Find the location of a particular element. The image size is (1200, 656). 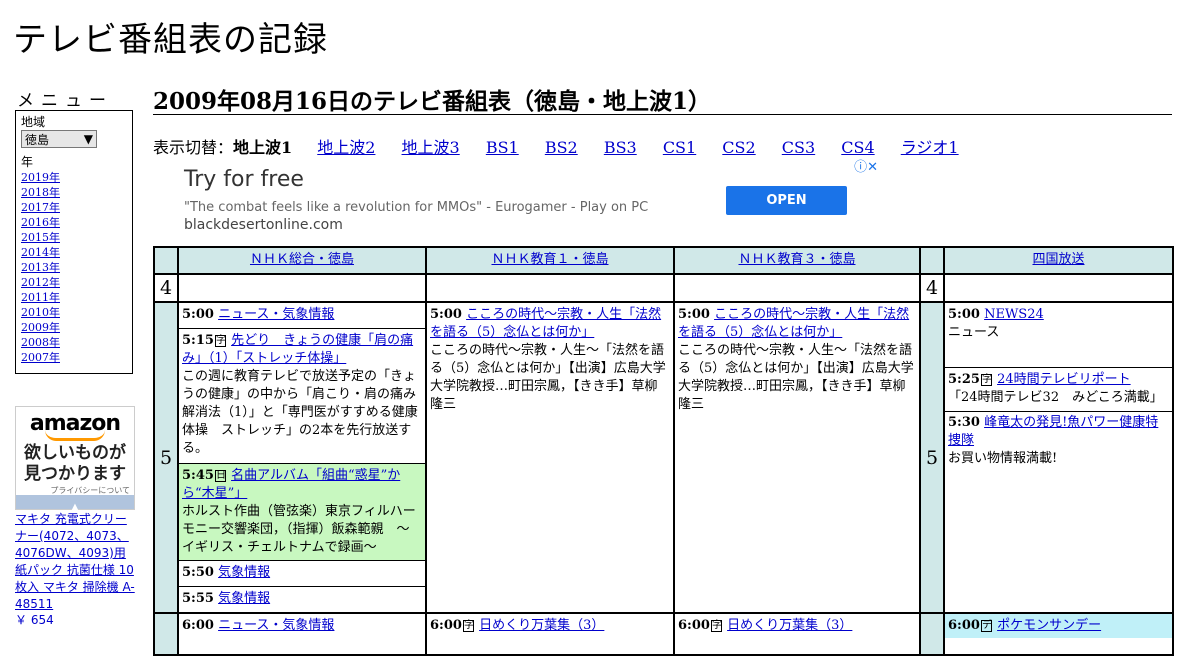

program-cell: 6:00 デ ポケモンサンデー is located at coordinates (1058, 634).